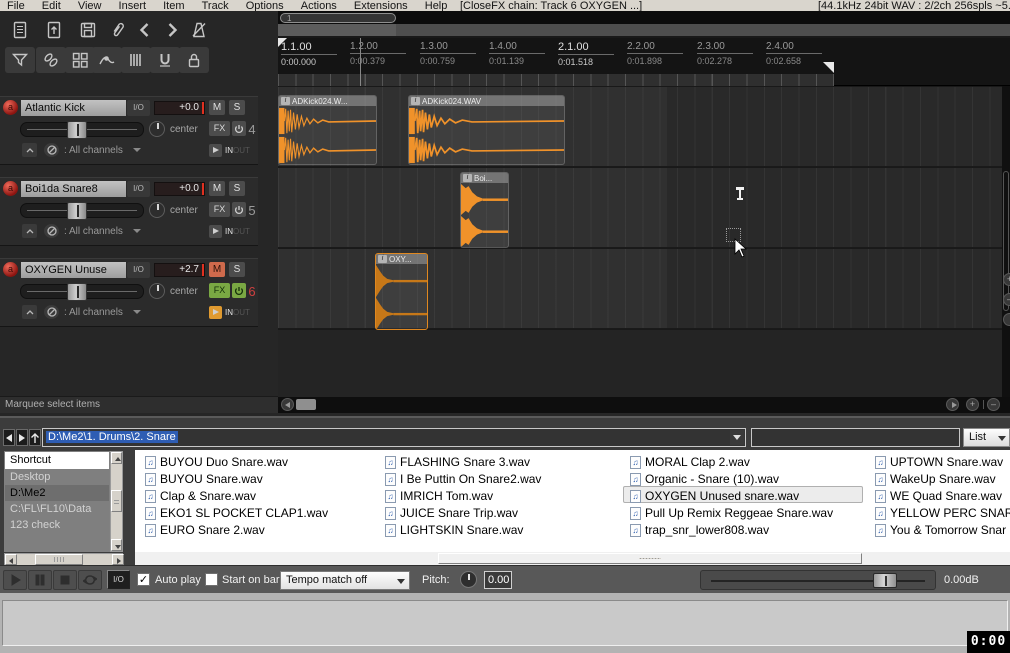 Image resolution: width=1010 pixels, height=653 pixels. I want to click on volume-readout: +0.0, so click(179, 189).